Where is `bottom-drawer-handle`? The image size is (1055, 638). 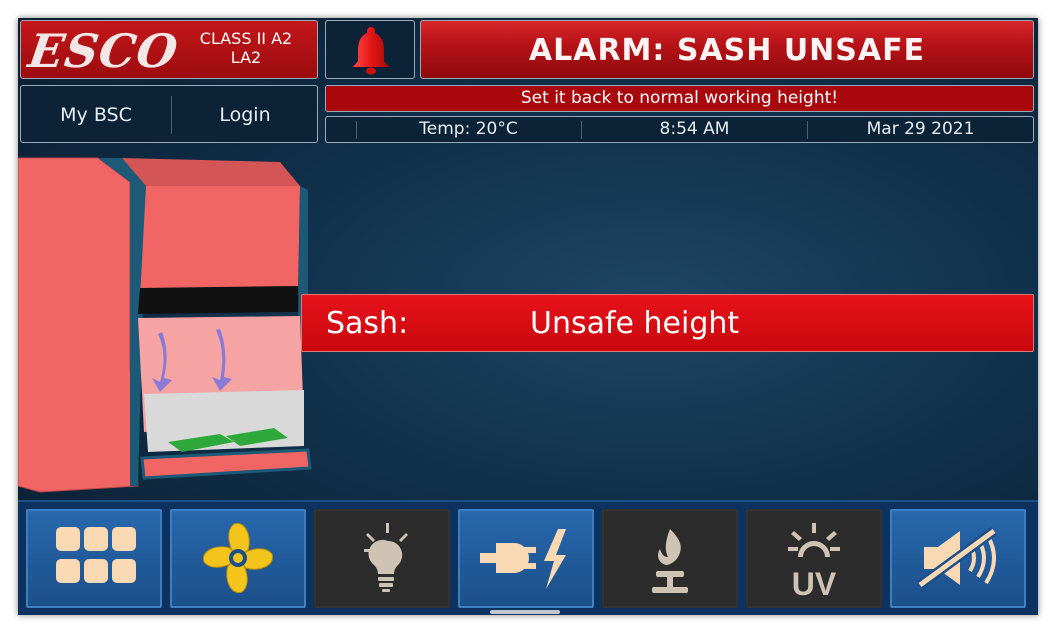 bottom-drawer-handle is located at coordinates (525, 612).